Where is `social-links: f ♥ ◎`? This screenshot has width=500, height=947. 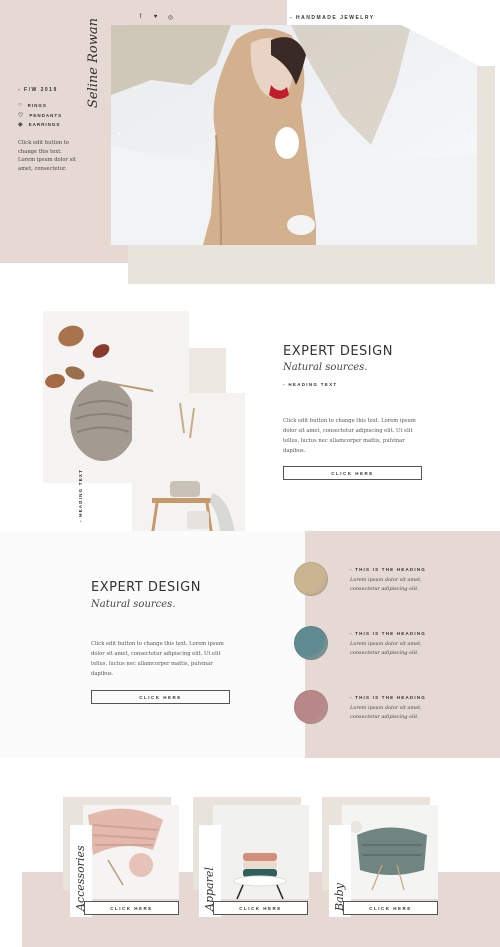
social-links: f ♥ ◎ is located at coordinates (155, 17).